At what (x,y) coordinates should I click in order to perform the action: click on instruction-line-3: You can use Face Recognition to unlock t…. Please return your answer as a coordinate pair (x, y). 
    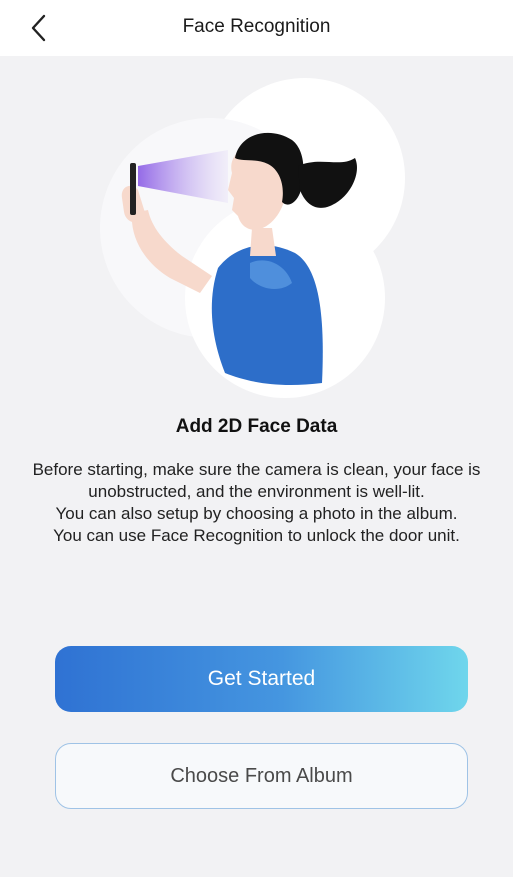
    Looking at the image, I should click on (256, 535).